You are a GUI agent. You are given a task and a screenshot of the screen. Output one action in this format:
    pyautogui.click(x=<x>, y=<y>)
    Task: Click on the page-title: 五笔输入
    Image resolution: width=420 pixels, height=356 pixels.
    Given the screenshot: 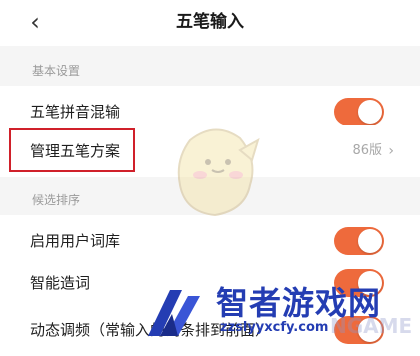 What is the action you would take?
    pyautogui.click(x=210, y=22)
    